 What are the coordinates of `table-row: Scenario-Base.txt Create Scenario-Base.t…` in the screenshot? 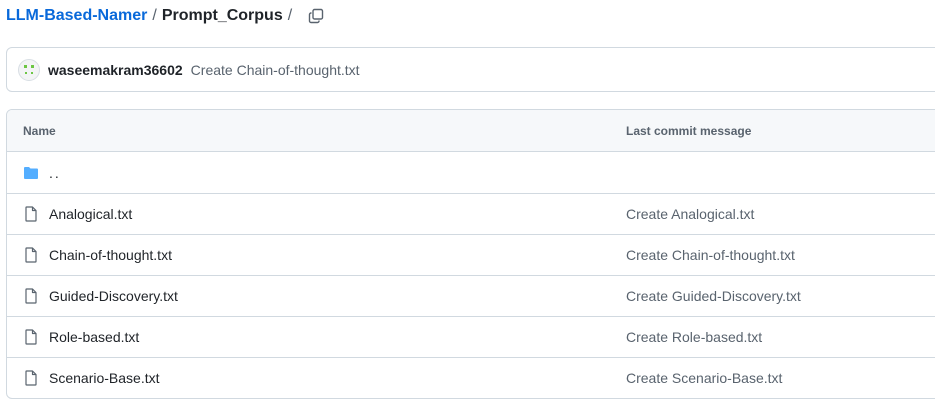 It's located at (471, 377).